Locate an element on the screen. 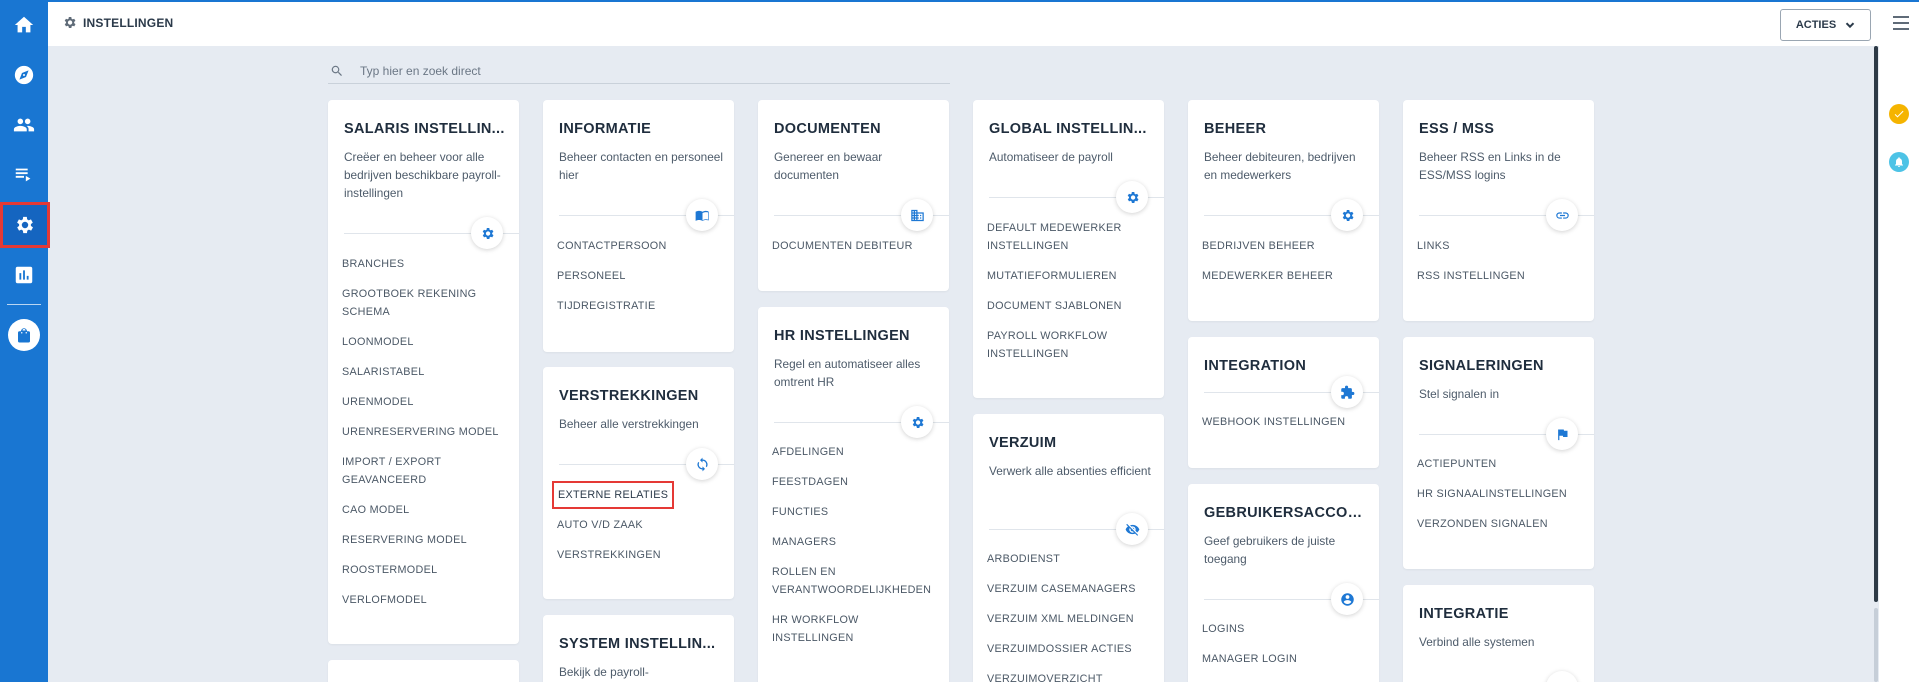 The image size is (1919, 682). link-verzuim-xml-meldingen: VERZUIM XML MELDINGEN is located at coordinates (1072, 619).